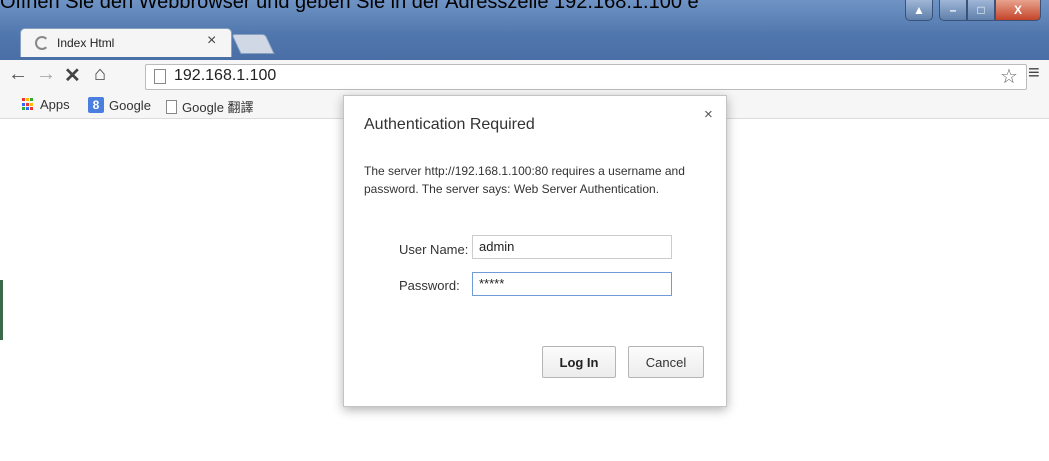 This screenshot has height=461, width=1049. What do you see at coordinates (160, 76) in the screenshot?
I see `page-icon` at bounding box center [160, 76].